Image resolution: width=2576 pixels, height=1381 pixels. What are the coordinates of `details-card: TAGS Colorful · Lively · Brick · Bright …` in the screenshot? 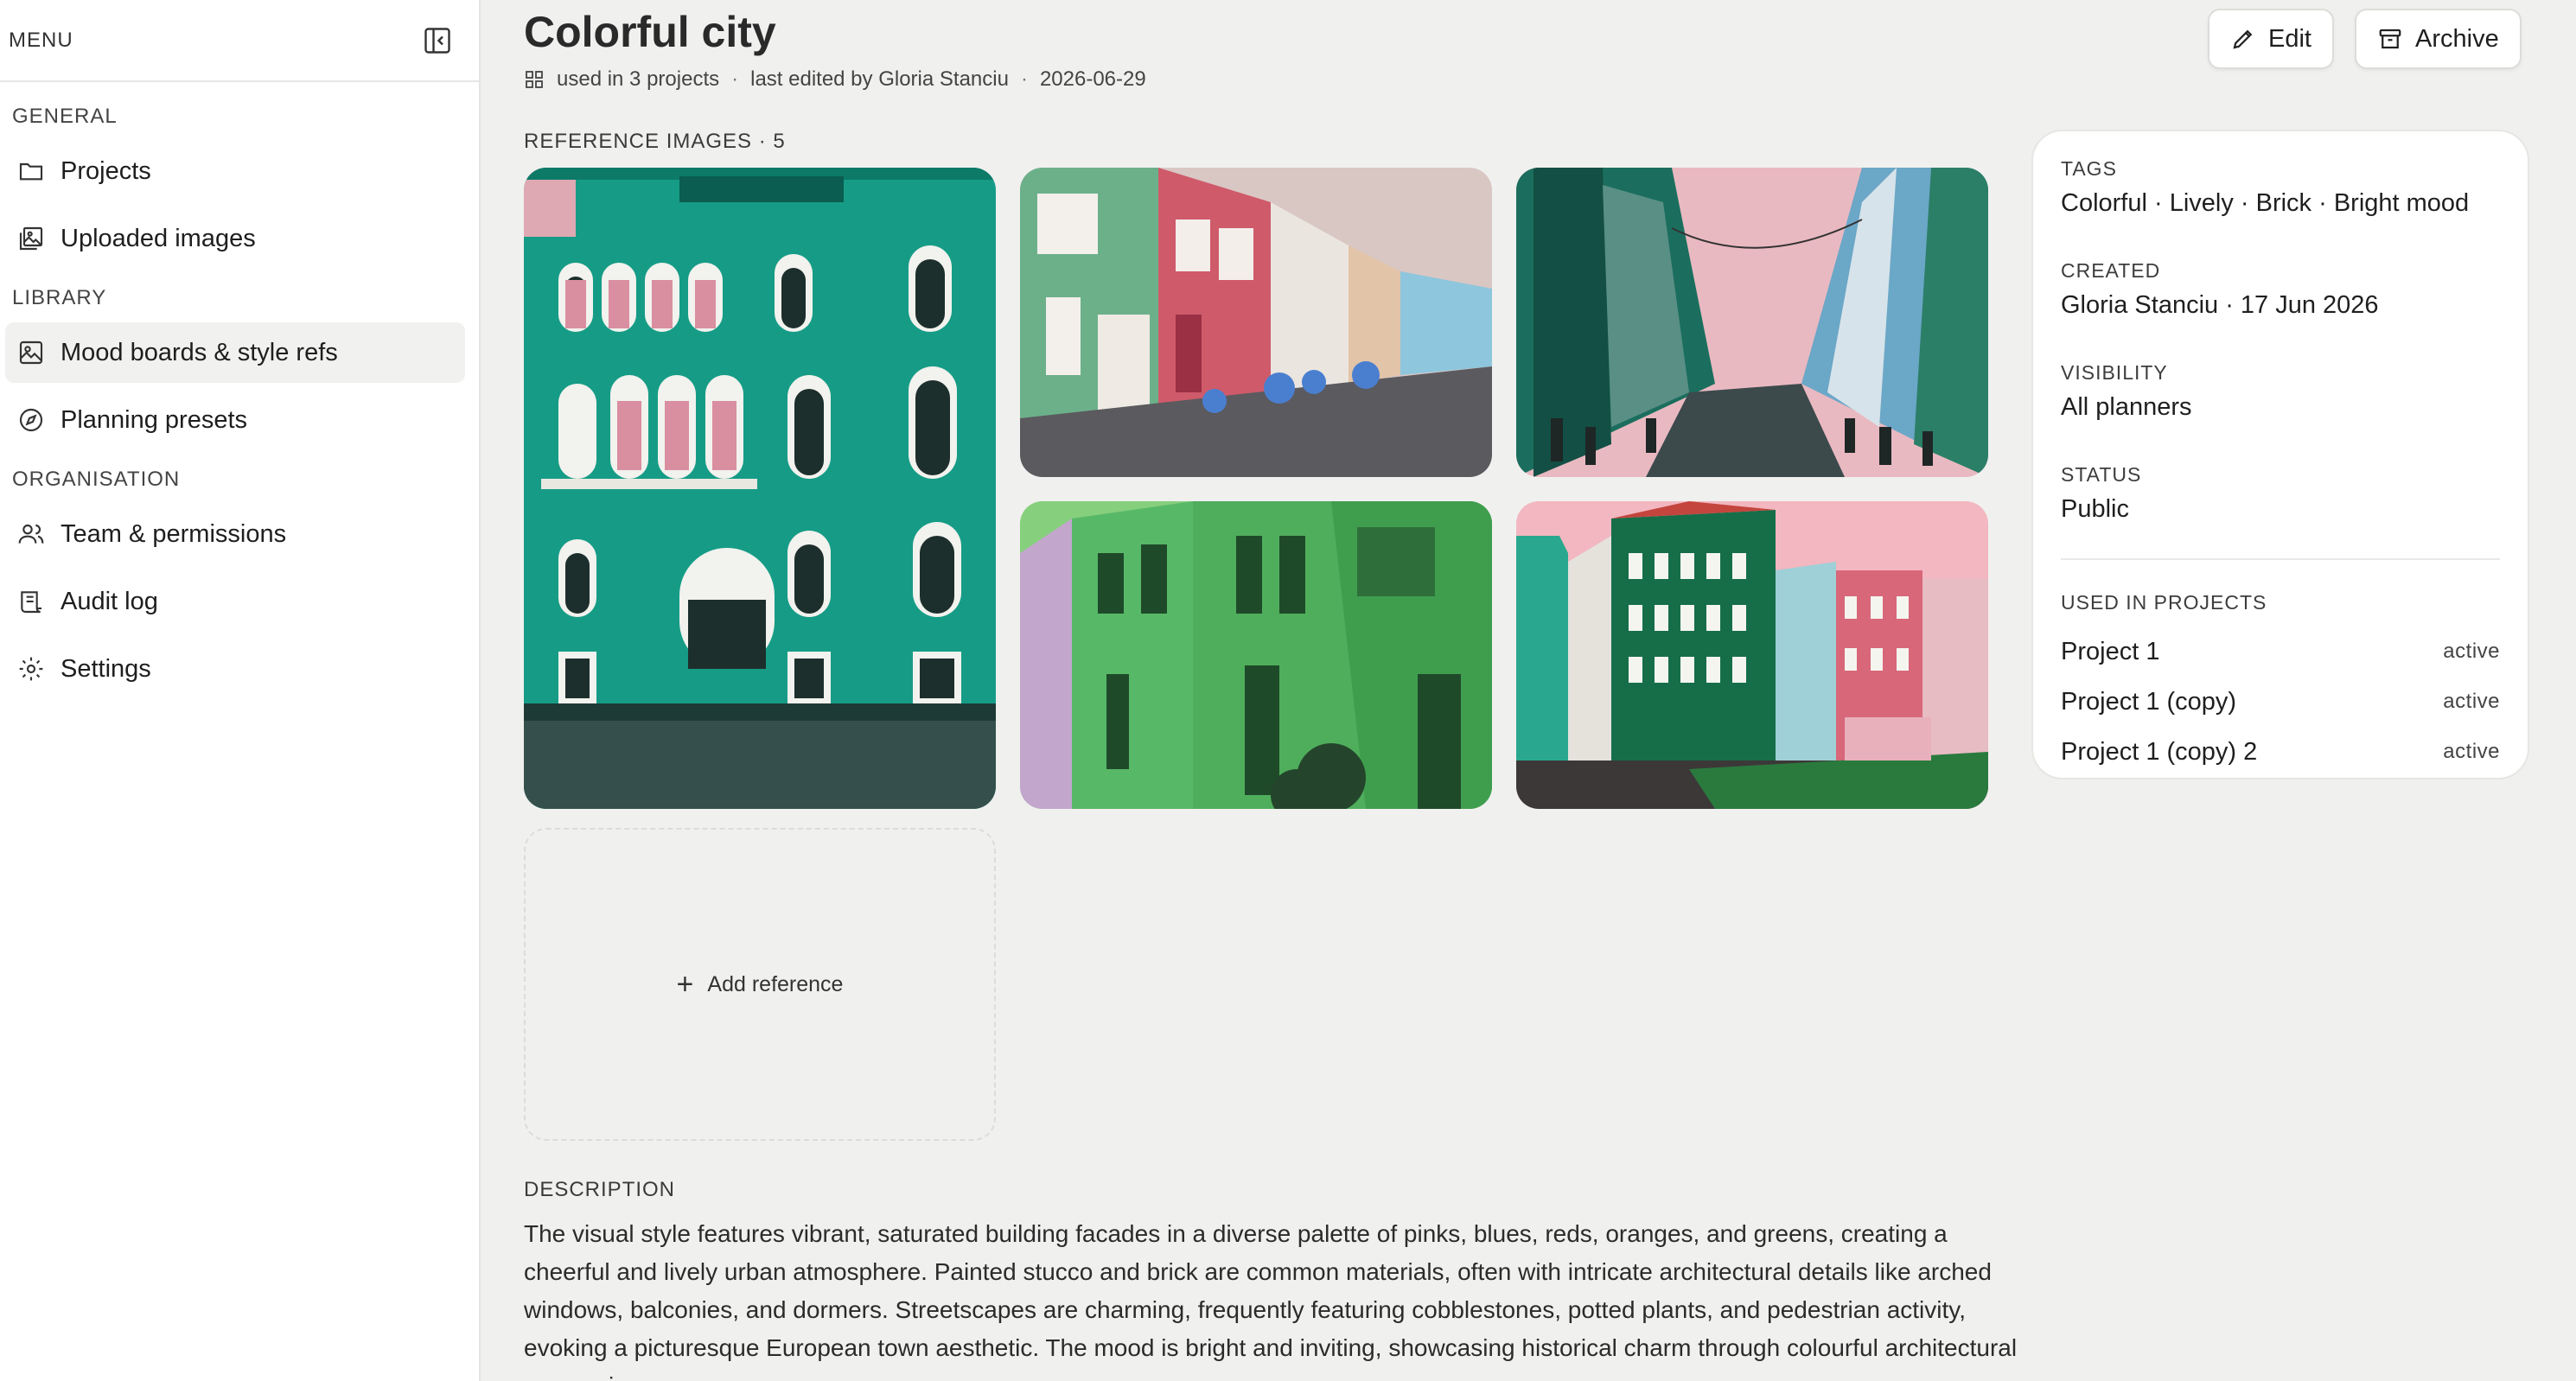 It's located at (2280, 455).